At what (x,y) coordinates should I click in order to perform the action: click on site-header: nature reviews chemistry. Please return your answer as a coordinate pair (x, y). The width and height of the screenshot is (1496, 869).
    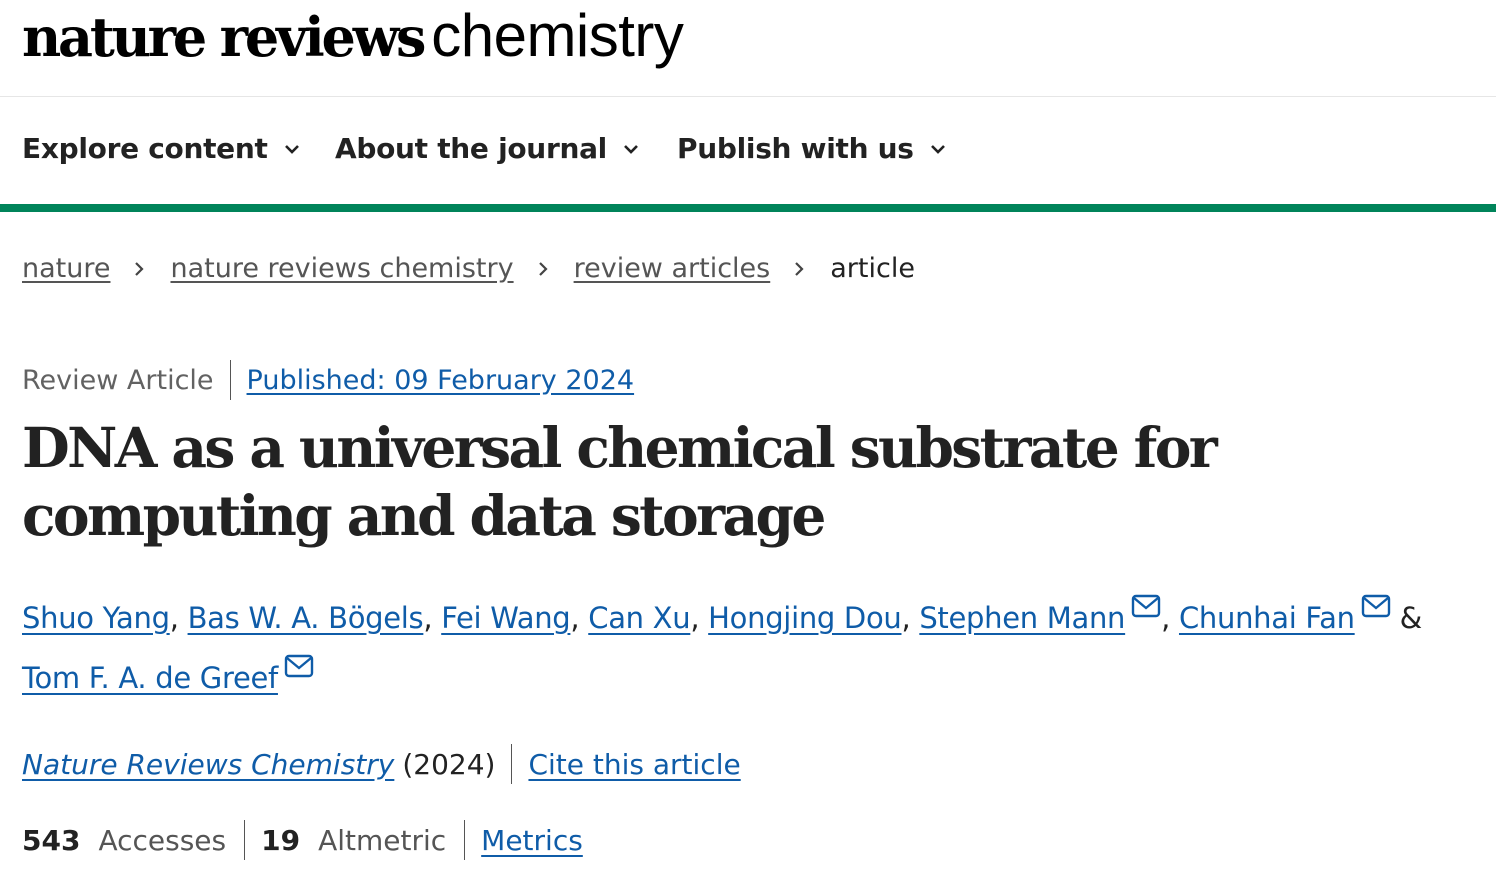
    Looking at the image, I should click on (748, 48).